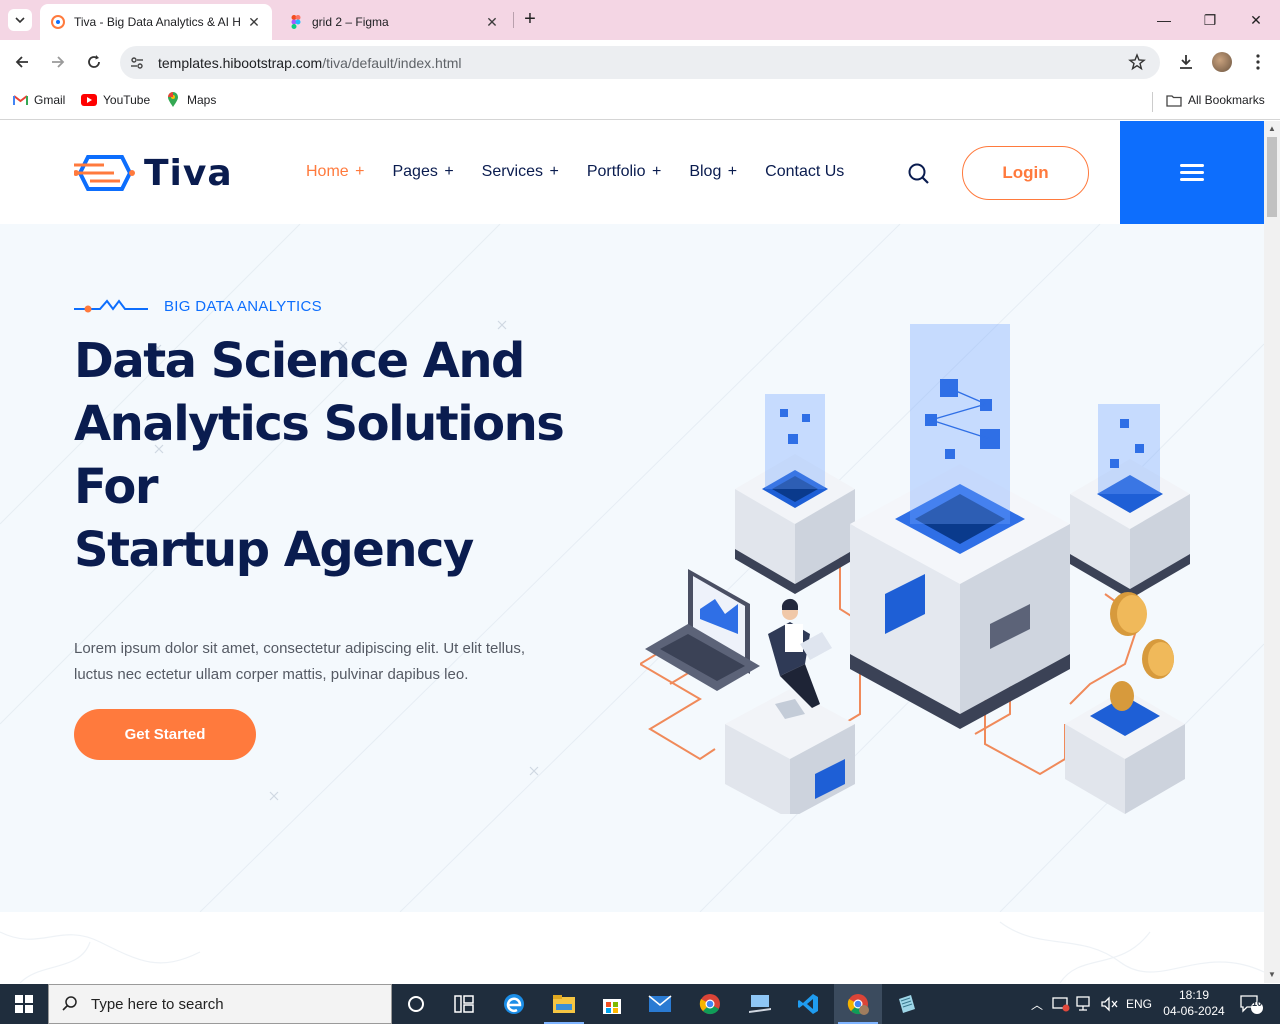  I want to click on hero-title-line: Data Science And, so click(299, 361).